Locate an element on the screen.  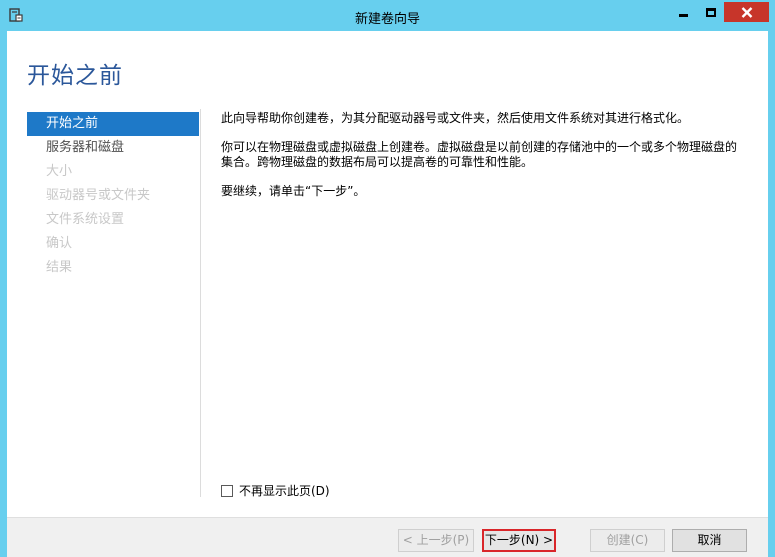
nav-item-results: 结果 is located at coordinates (59, 267).